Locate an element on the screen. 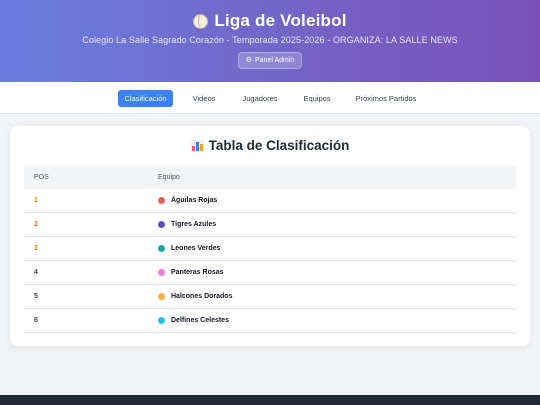 This screenshot has width=540, height=405. standings-title: Tabla de Clasificación is located at coordinates (270, 145).